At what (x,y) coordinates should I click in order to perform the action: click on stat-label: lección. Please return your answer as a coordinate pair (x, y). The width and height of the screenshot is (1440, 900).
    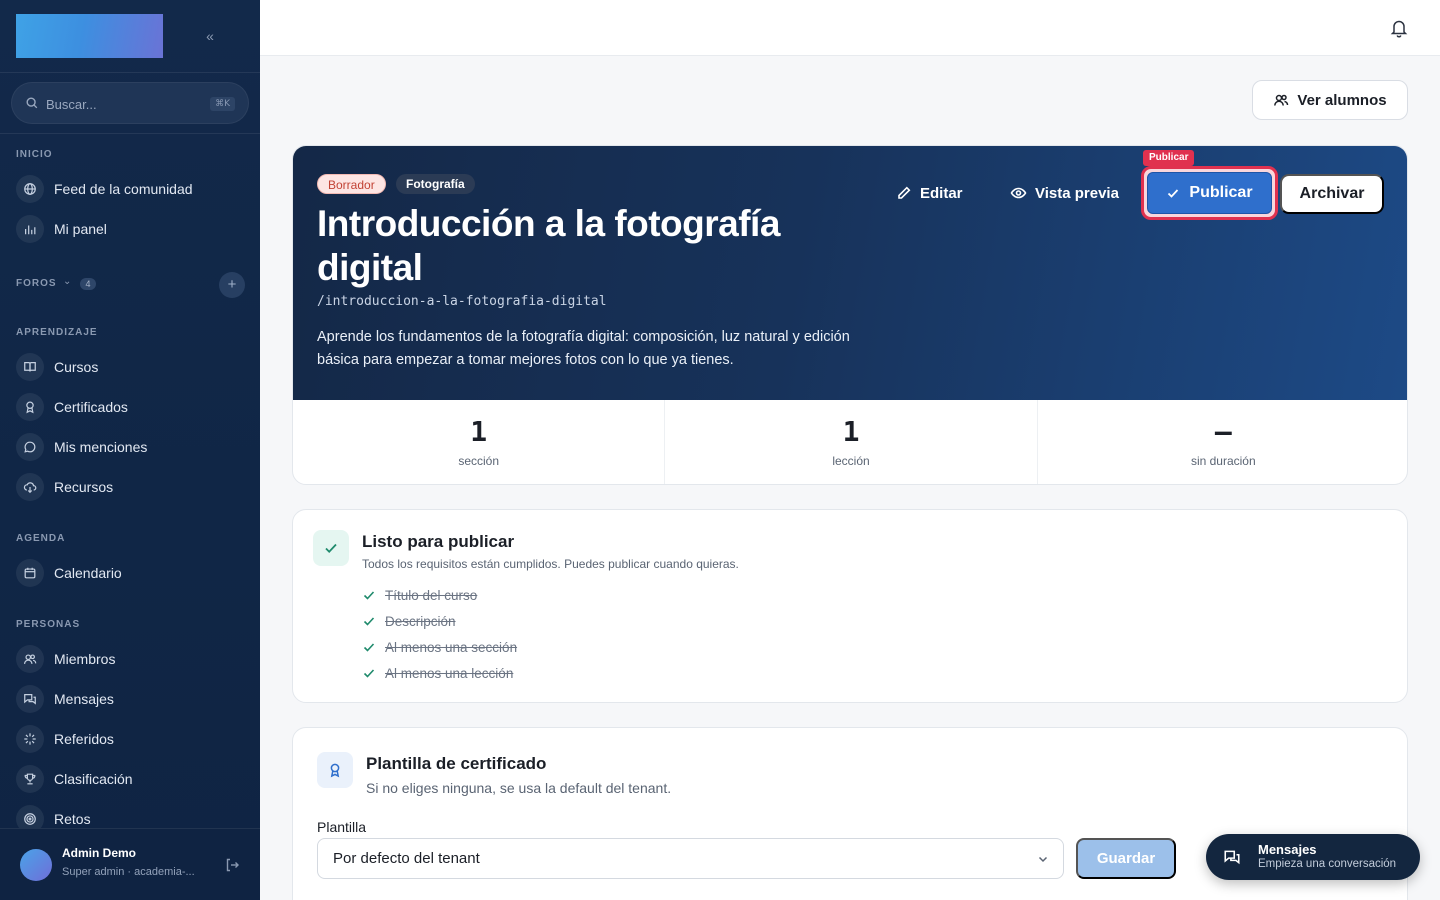
    Looking at the image, I should click on (851, 461).